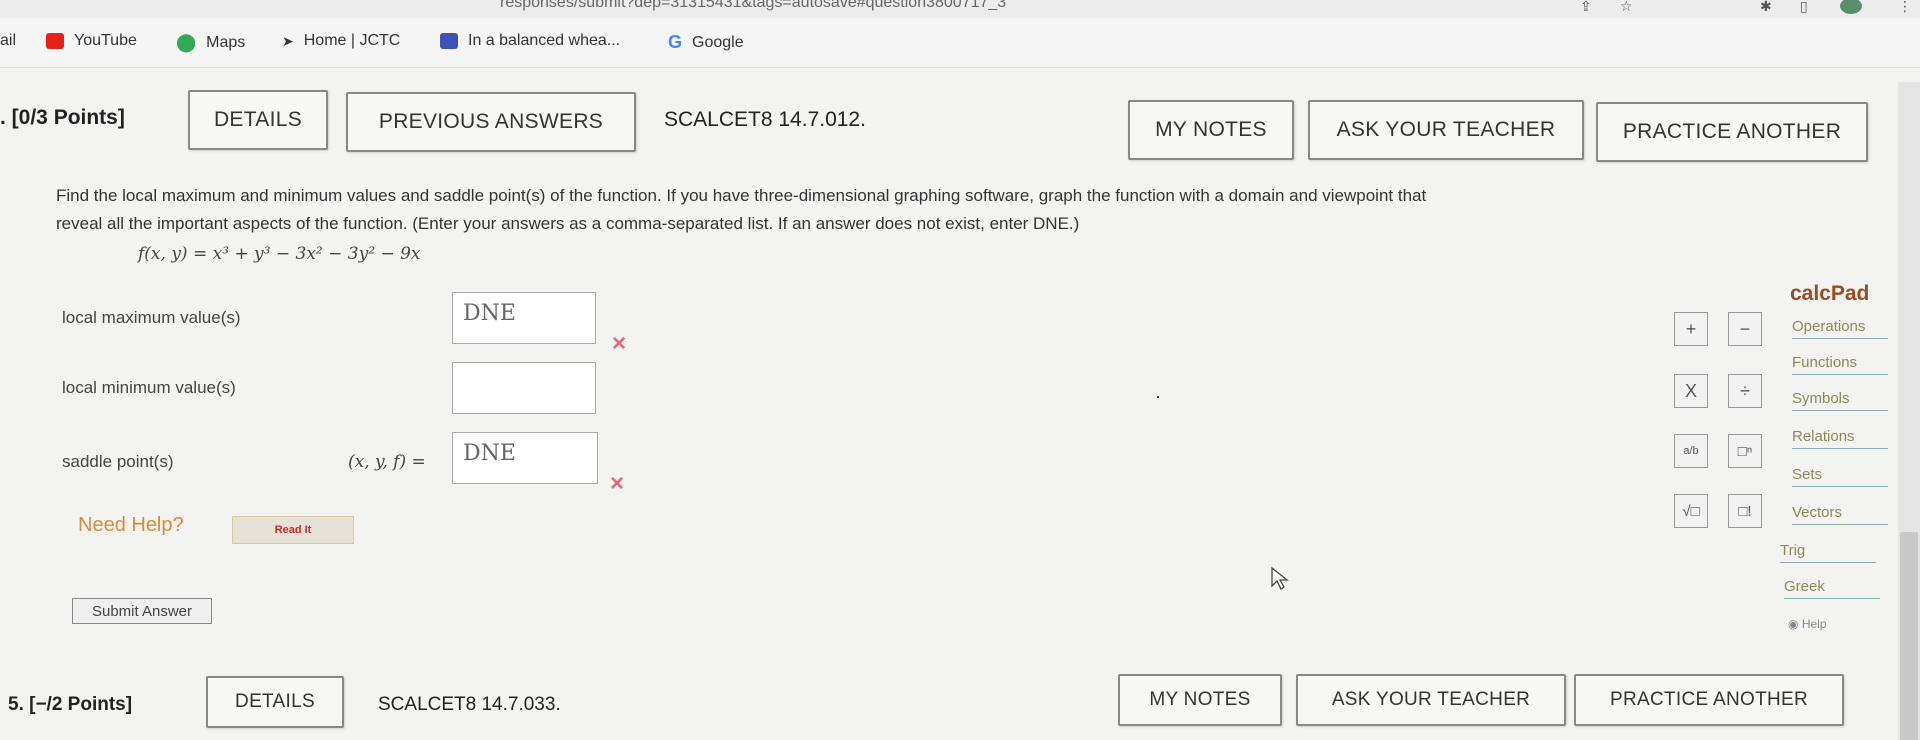 The image size is (1920, 740). Describe the element at coordinates (1280, 578) in the screenshot. I see `mouse-pointer-icon` at that location.